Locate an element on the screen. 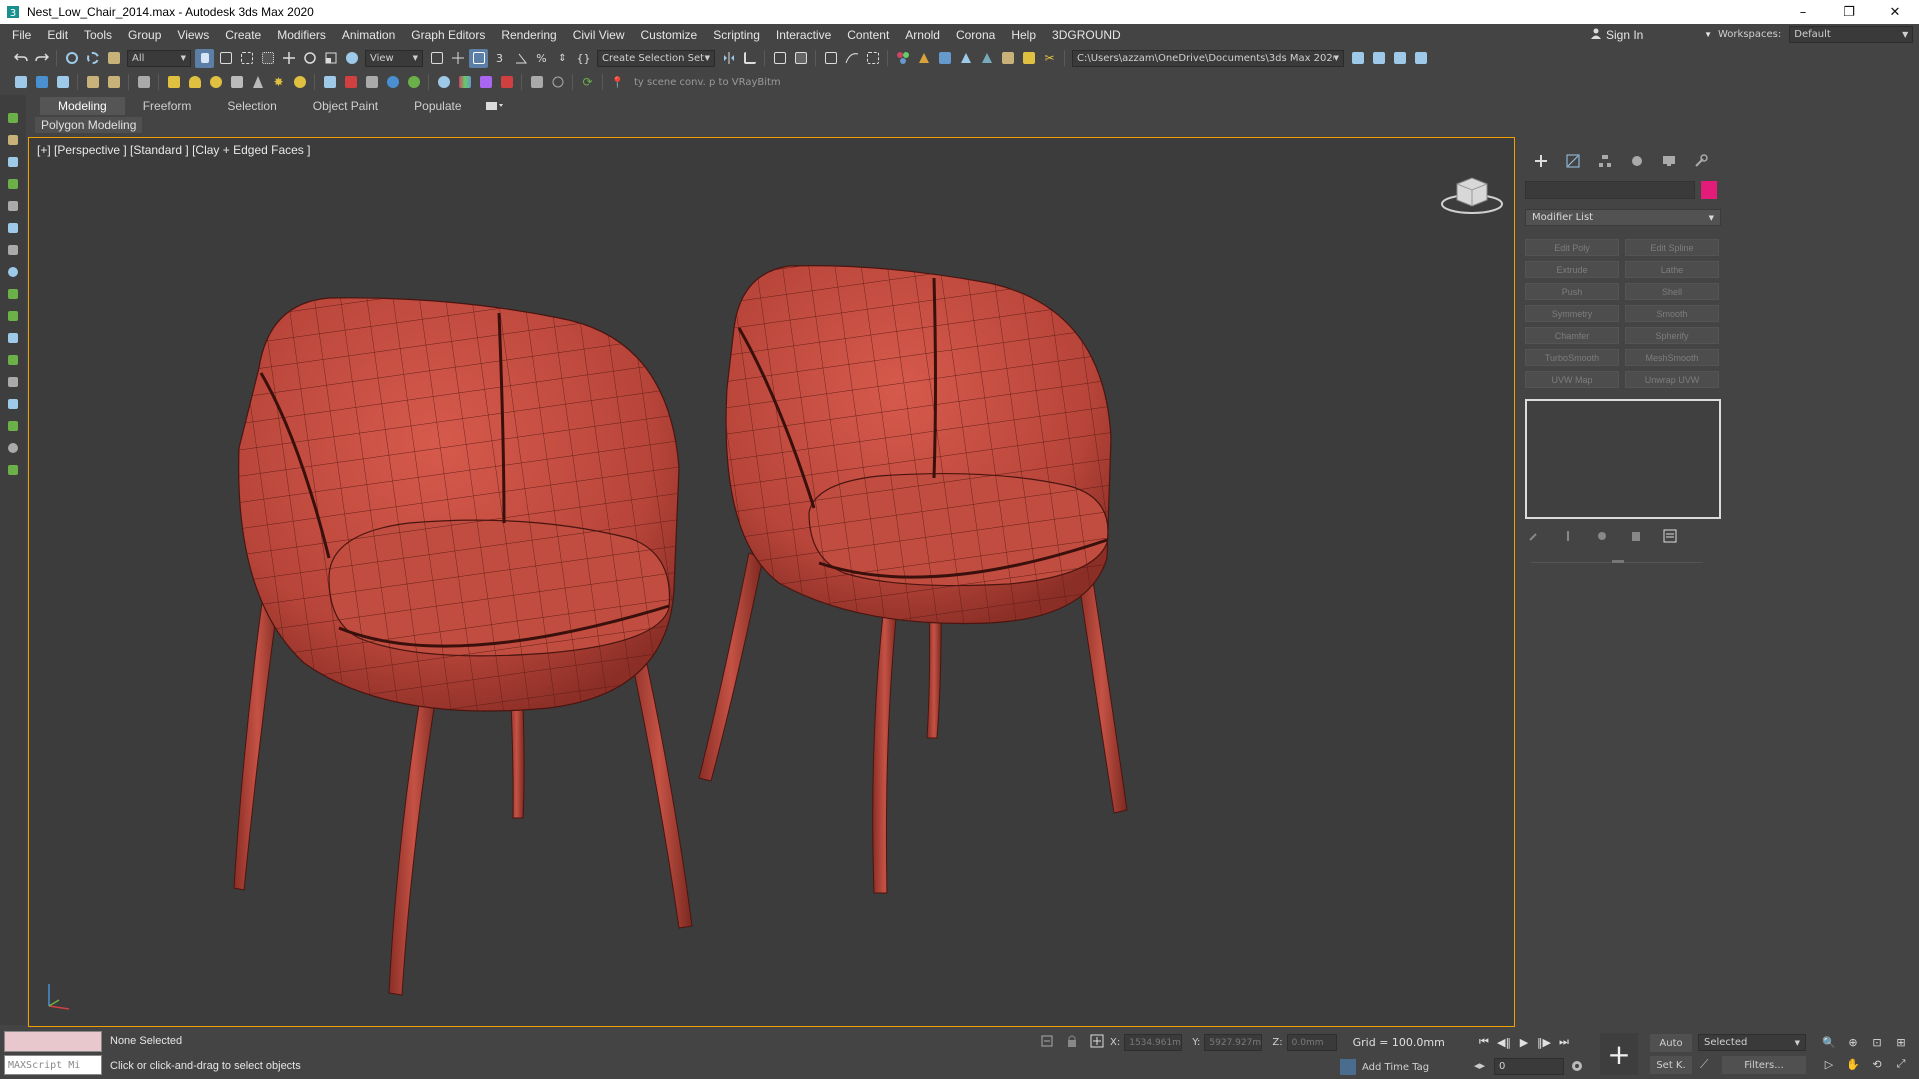  shrink-icon is located at coordinates (13, 294).